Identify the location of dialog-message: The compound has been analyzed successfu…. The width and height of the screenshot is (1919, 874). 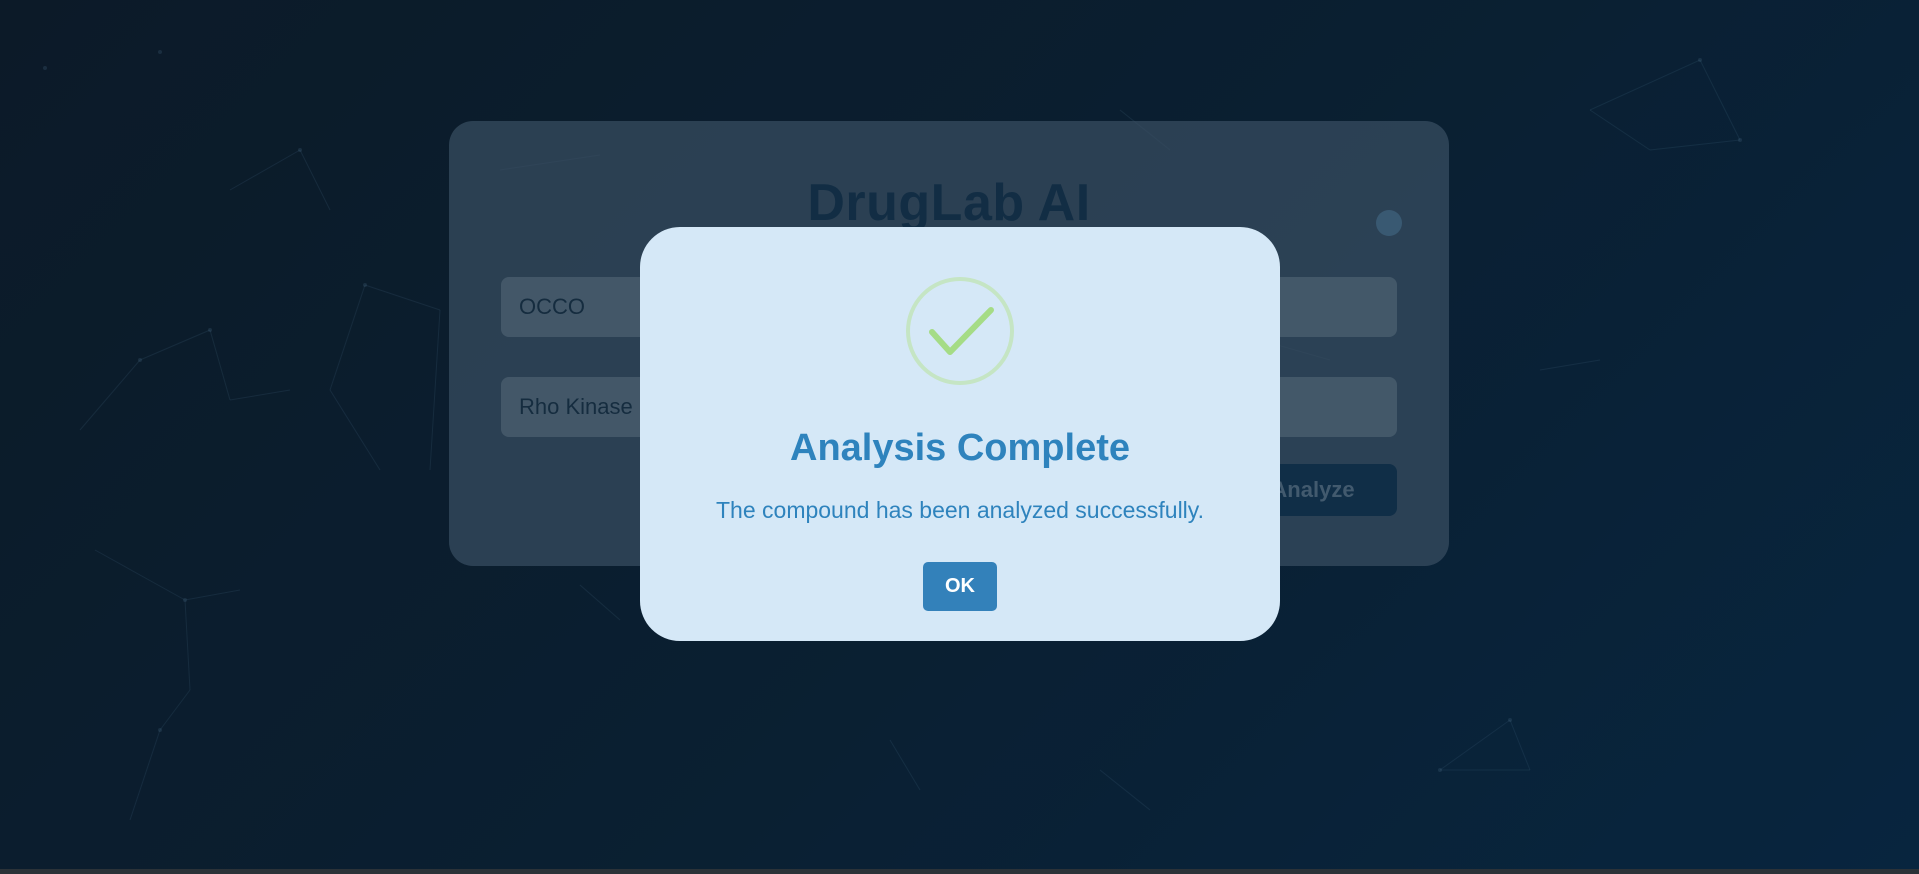
(960, 510).